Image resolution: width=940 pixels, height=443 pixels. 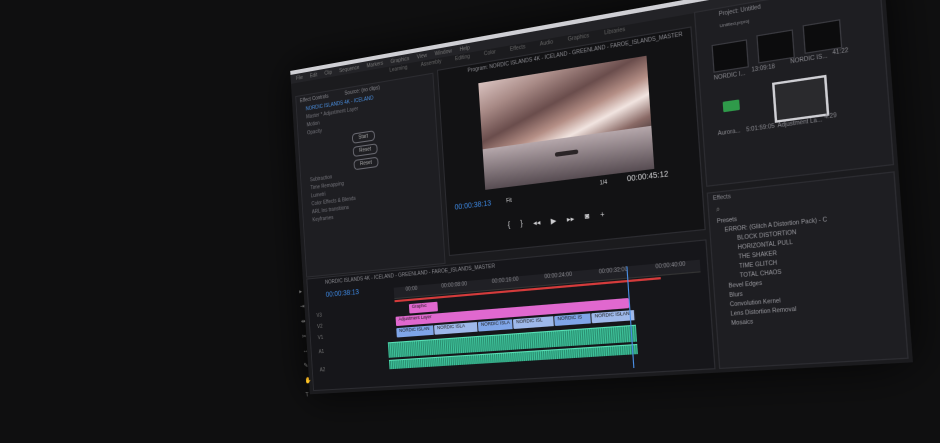 What do you see at coordinates (302, 291) in the screenshot?
I see `selection-tool-icon: ▸` at bounding box center [302, 291].